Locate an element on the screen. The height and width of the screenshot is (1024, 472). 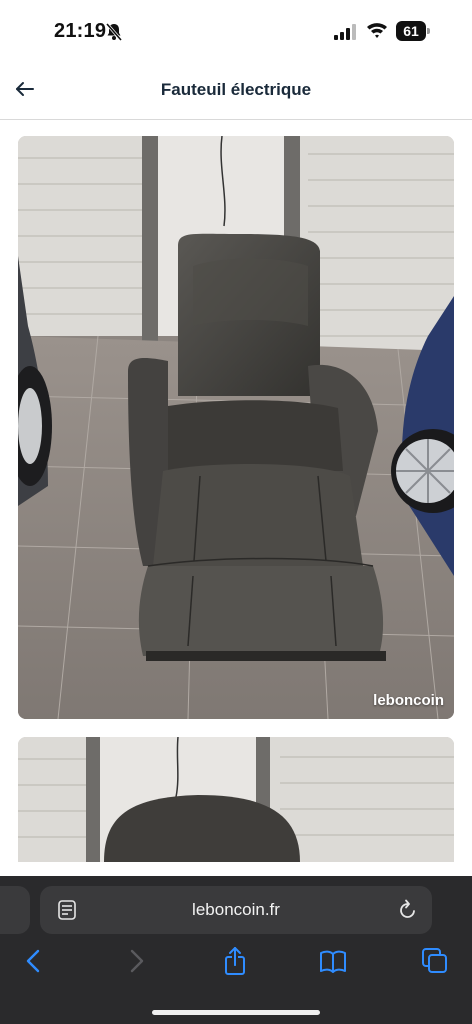
wifi-icon is located at coordinates (377, 30).